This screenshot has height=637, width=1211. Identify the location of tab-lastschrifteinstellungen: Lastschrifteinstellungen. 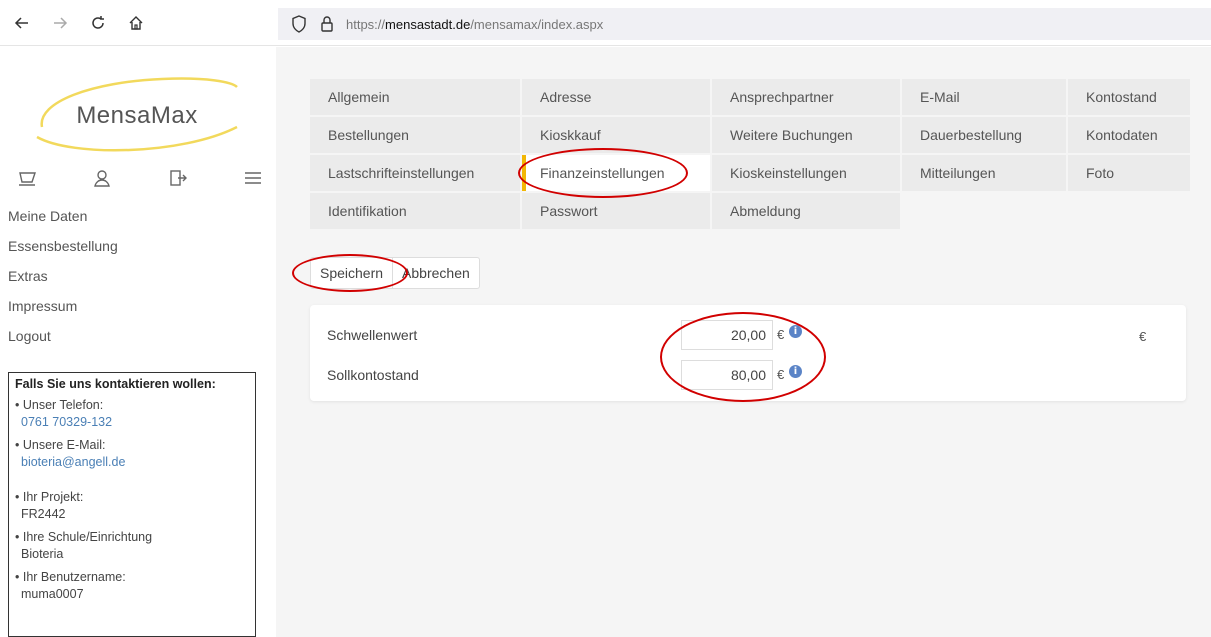
(415, 173).